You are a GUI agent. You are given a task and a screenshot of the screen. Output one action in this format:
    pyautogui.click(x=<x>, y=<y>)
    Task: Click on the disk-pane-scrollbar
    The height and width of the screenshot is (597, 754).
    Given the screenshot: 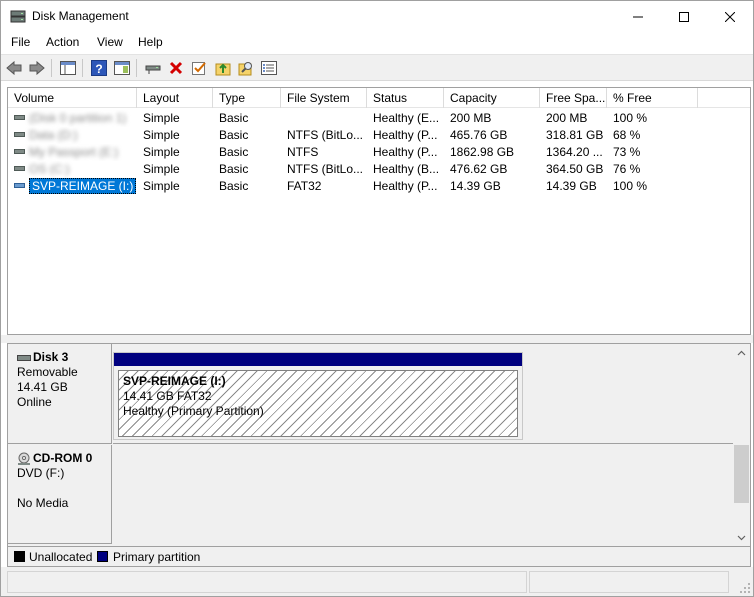 What is the action you would take?
    pyautogui.click(x=741, y=445)
    